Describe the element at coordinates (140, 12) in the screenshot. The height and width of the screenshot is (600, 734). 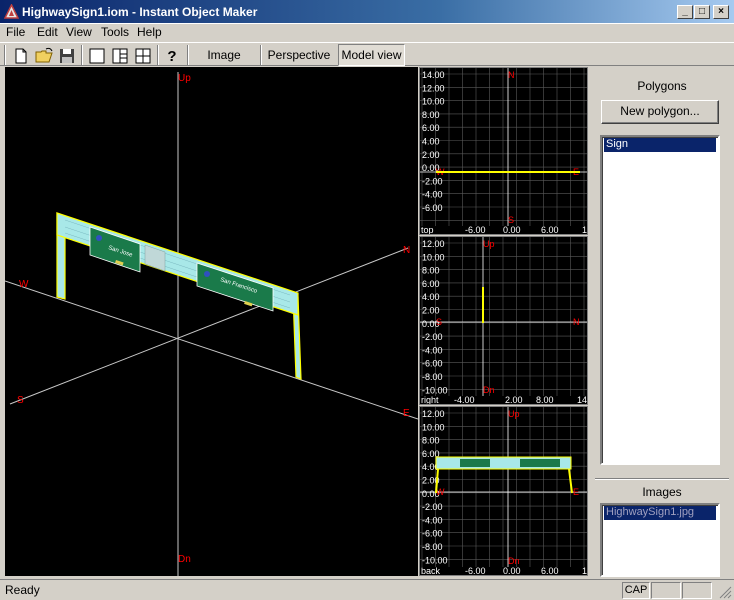
I see `window-title: HighwaySign1.iom - Instant Object Maker` at that location.